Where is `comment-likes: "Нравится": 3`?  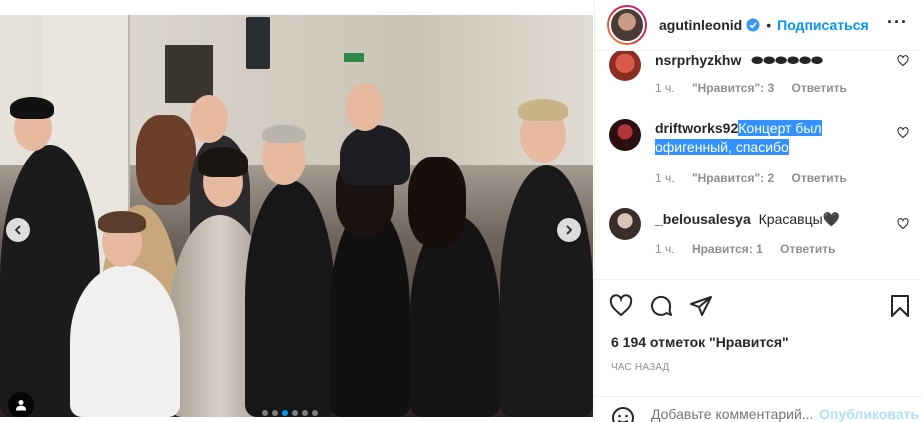 comment-likes: "Нравится": 3 is located at coordinates (733, 88).